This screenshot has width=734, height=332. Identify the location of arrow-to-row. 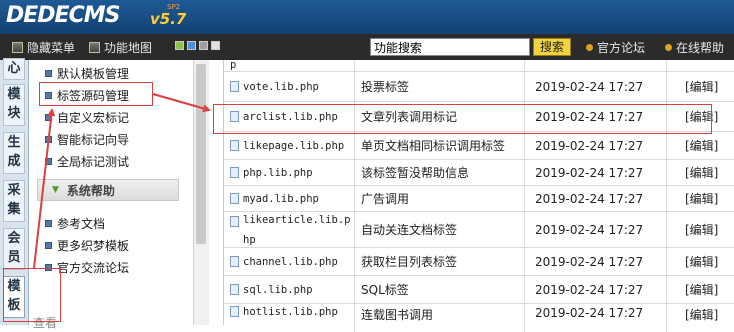
(181, 103).